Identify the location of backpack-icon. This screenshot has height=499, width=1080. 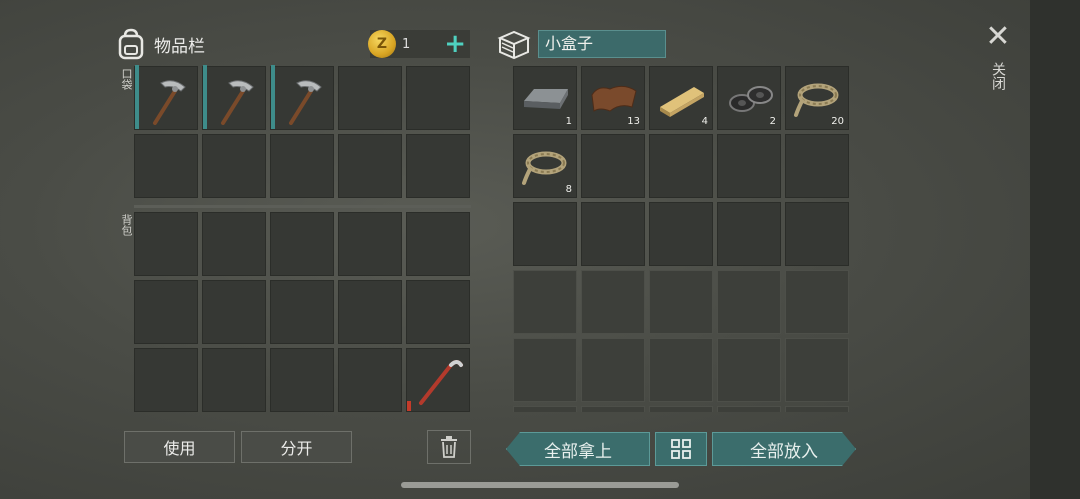
(131, 44).